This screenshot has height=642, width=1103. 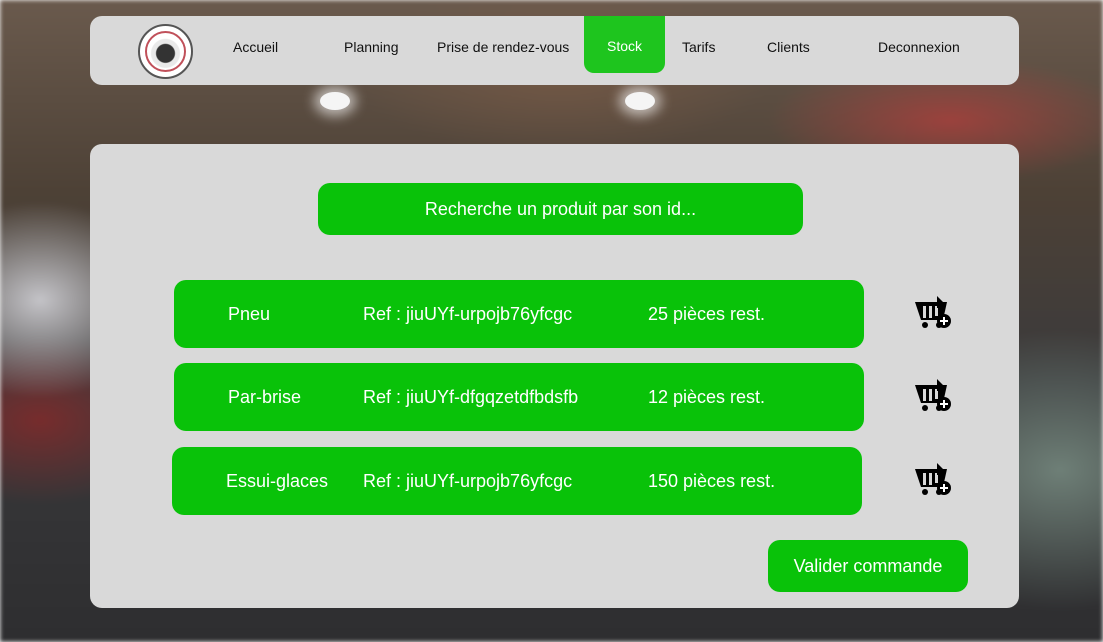 I want to click on logo-emblem, so click(x=165, y=51).